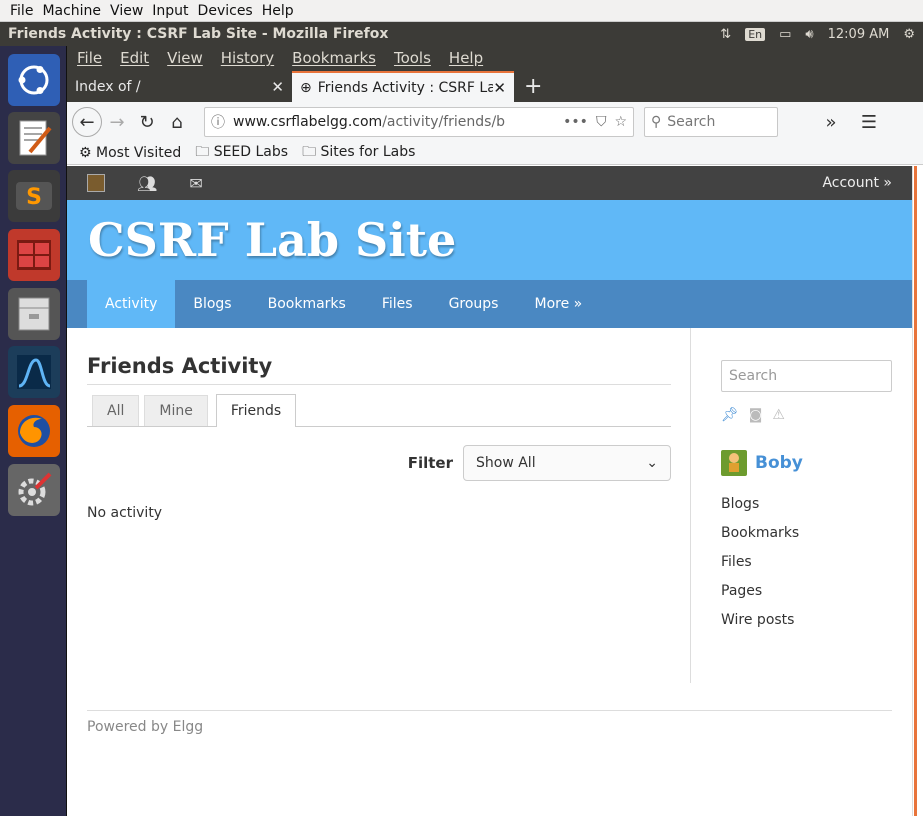 This screenshot has width=923, height=816. What do you see at coordinates (185, 58) in the screenshot?
I see `menu-view: View` at bounding box center [185, 58].